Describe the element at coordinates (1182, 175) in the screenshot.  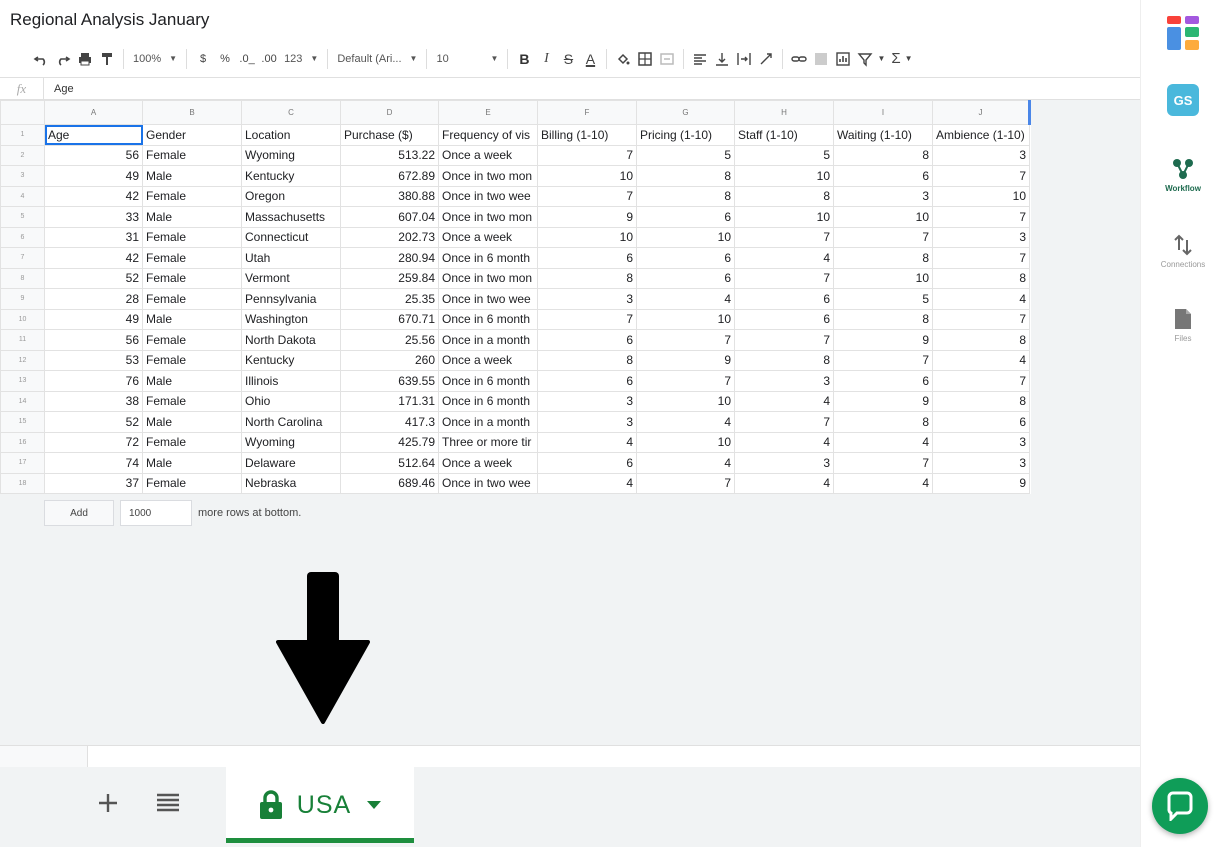
I see `sidebar-item-workflow: Workflow` at that location.